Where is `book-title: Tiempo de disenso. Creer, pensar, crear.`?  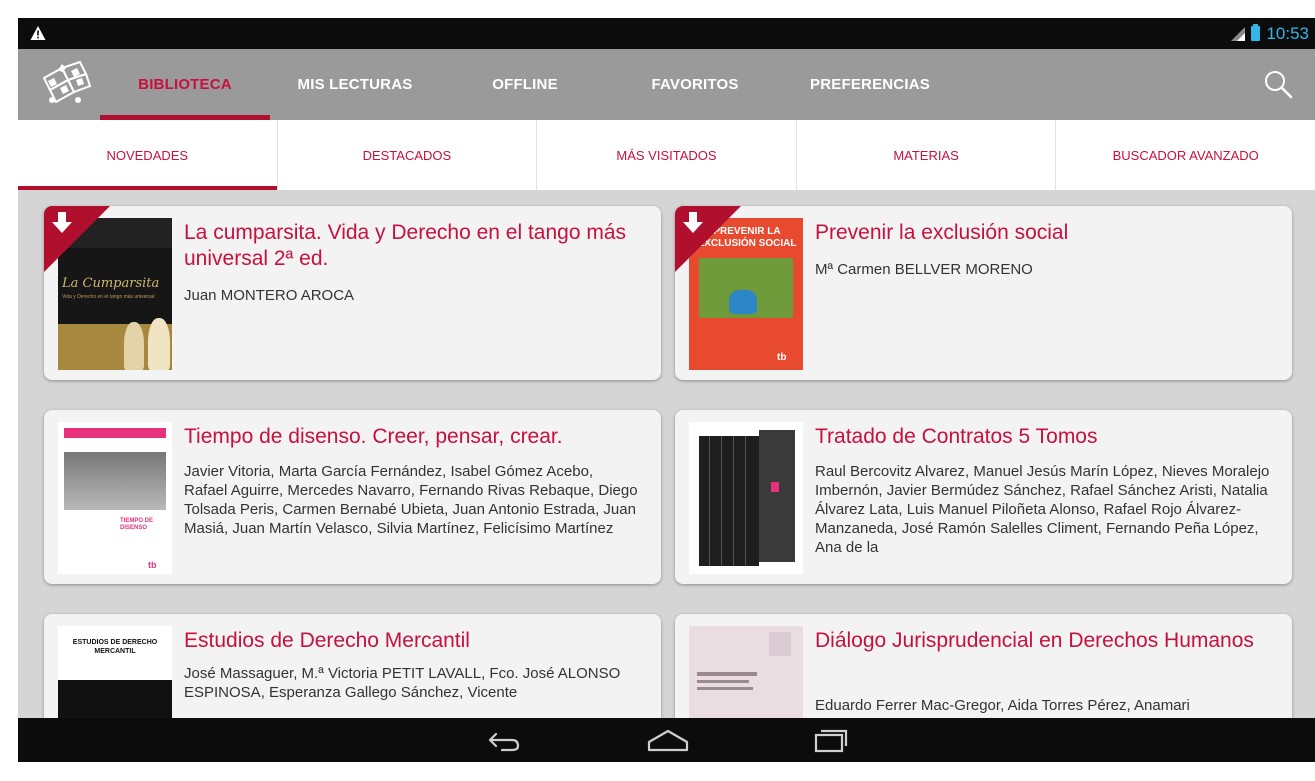
book-title: Tiempo de disenso. Creer, pensar, crear. is located at coordinates (411, 437).